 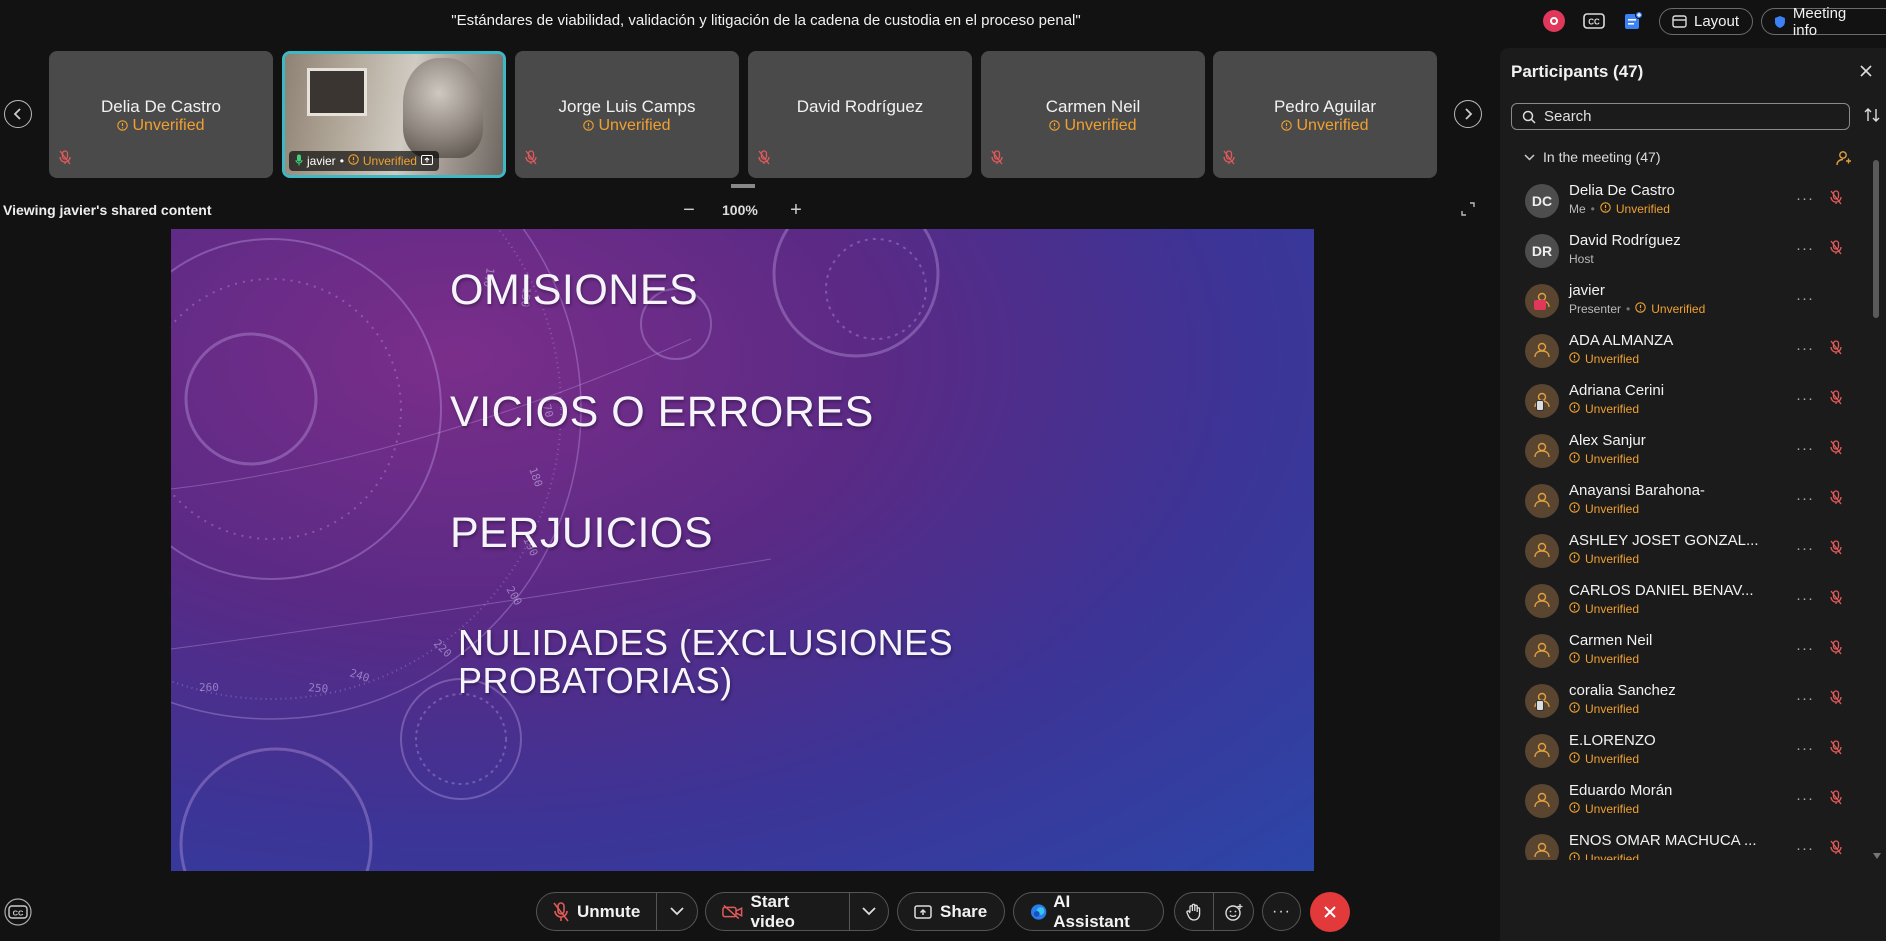 What do you see at coordinates (1691, 351) in the screenshot?
I see `participant-row: ADA ALMANZA Unverified ···` at bounding box center [1691, 351].